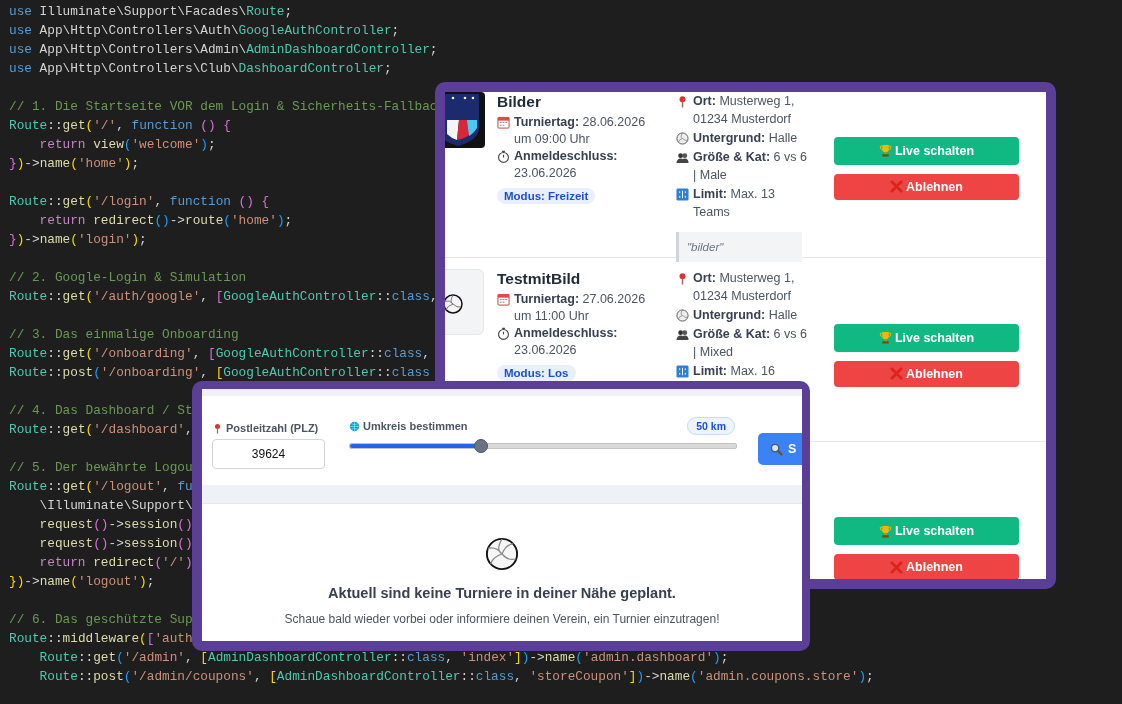  Describe the element at coordinates (82, 582) in the screenshot. I see `code-line: })->name('logout');` at that location.